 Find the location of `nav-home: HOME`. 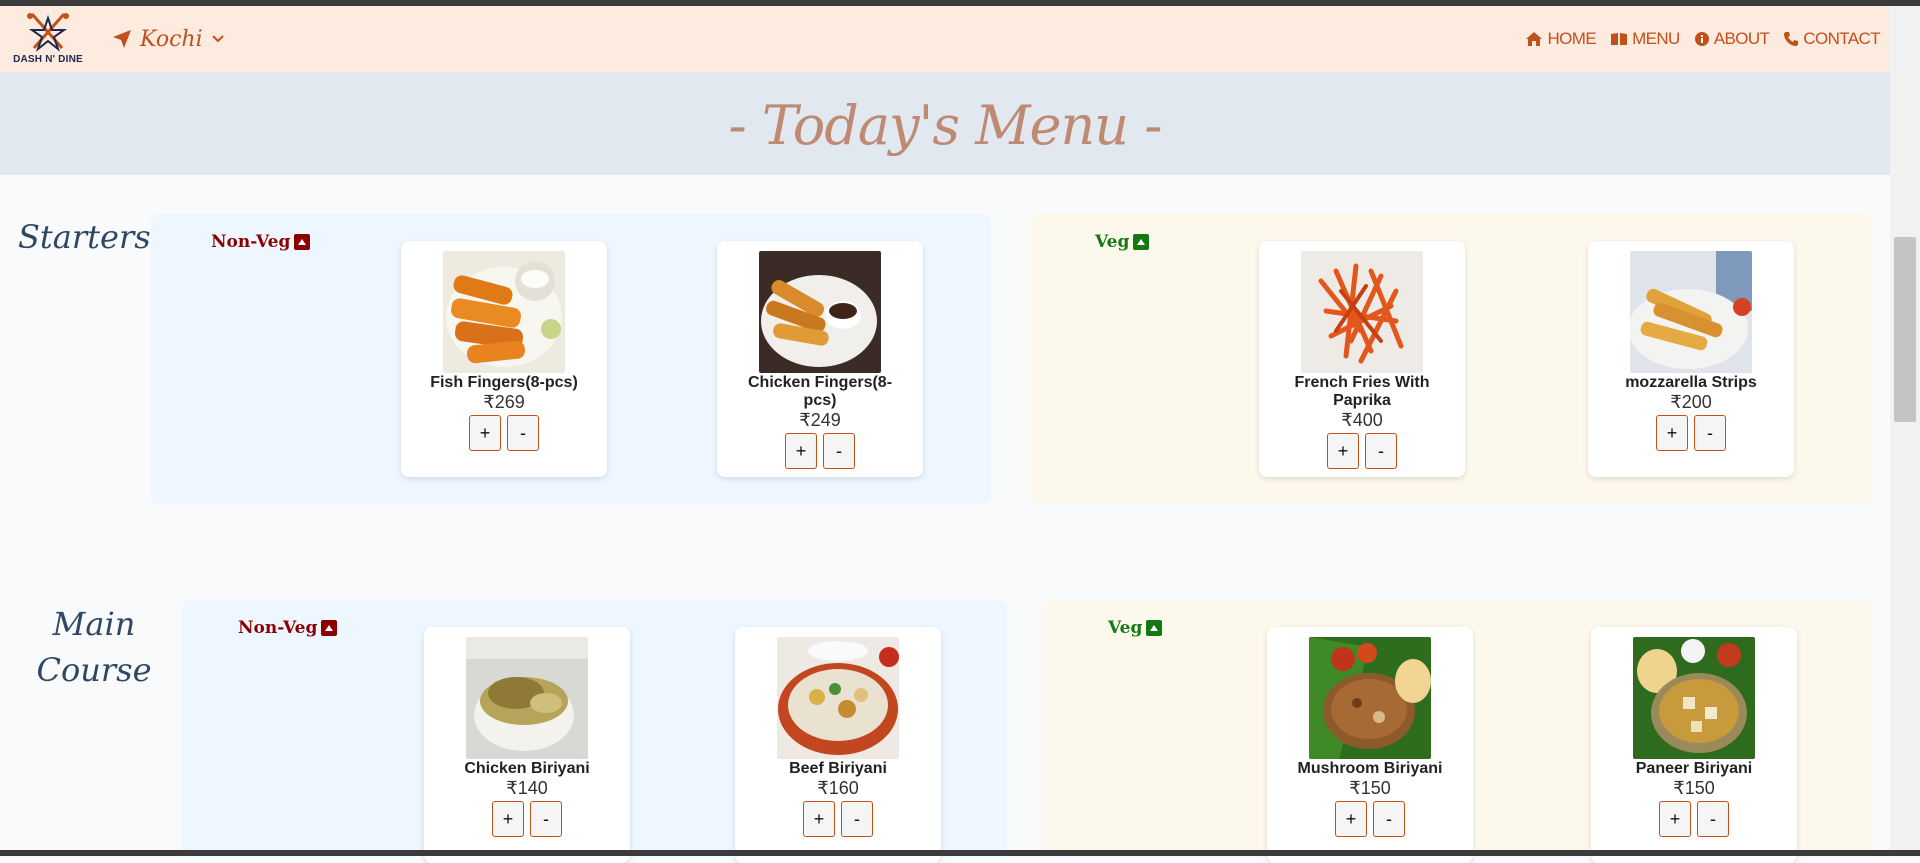

nav-home: HOME is located at coordinates (1561, 39).